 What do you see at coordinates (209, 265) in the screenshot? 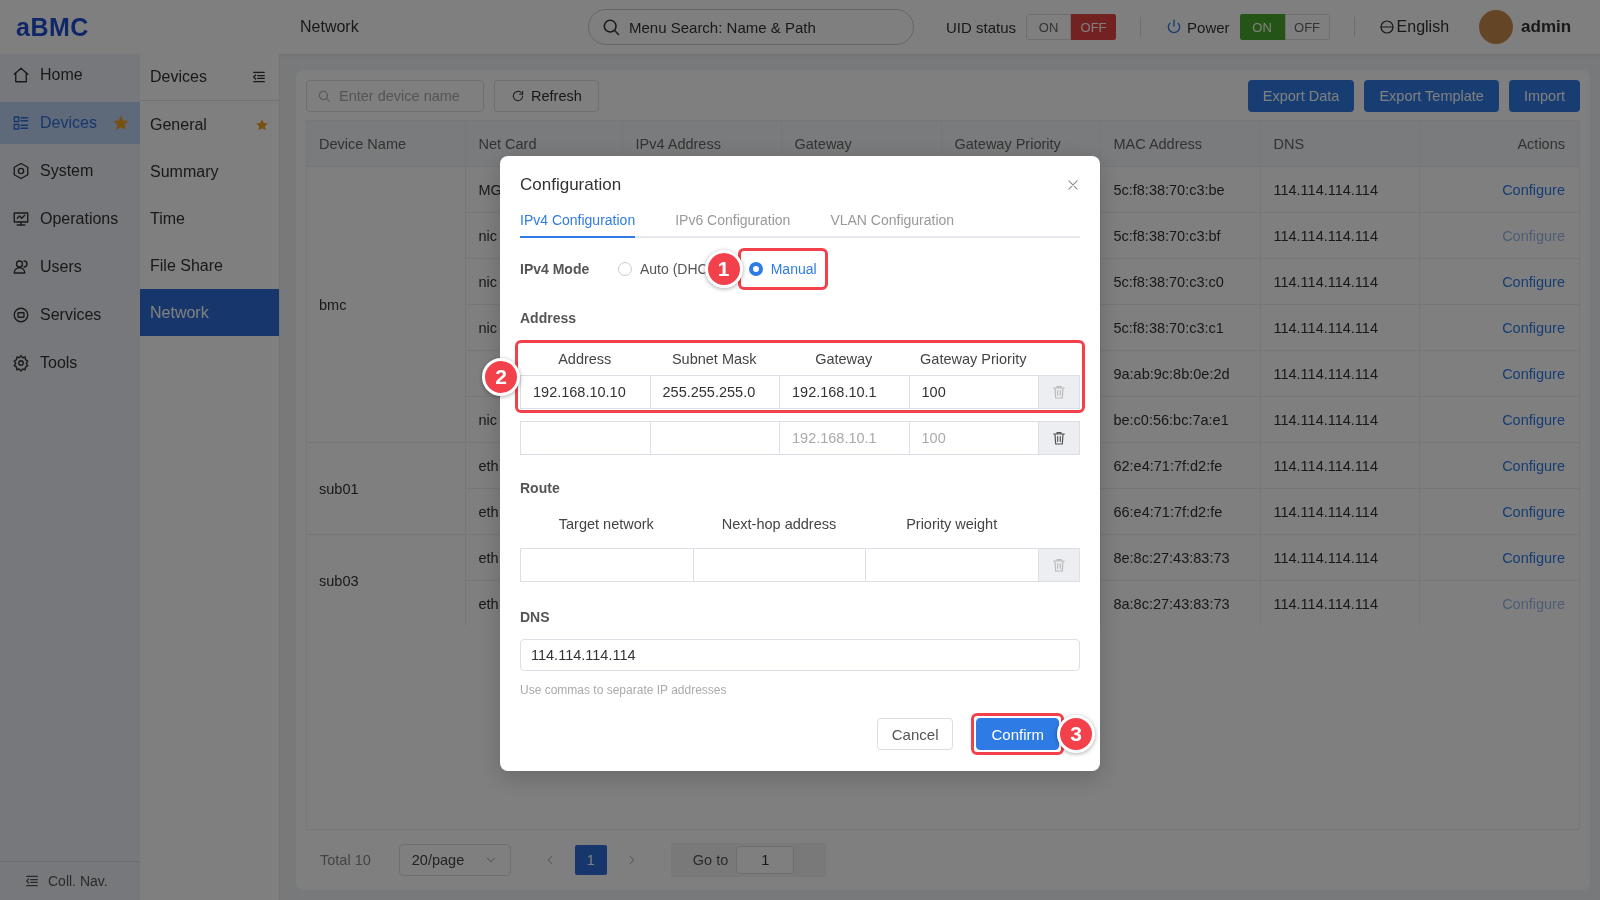
I see `subnav-item: File Share` at bounding box center [209, 265].